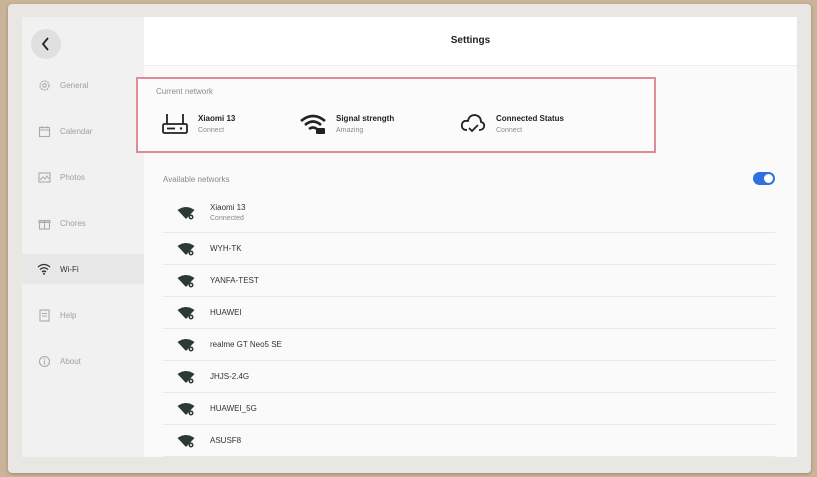 This screenshot has height=477, width=817. I want to click on info-title: Signal strength, so click(365, 118).